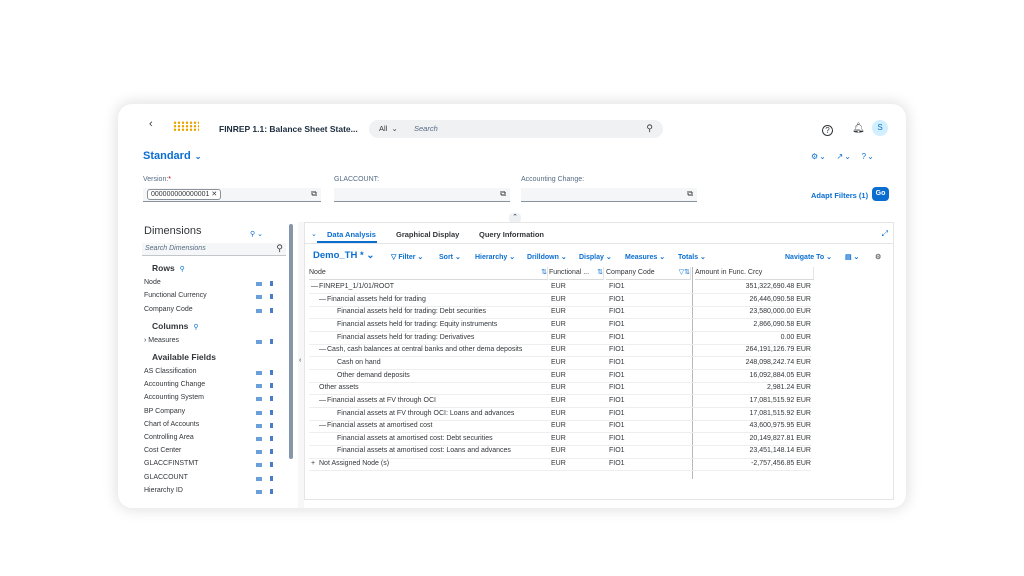 Image resolution: width=1024 pixels, height=576 pixels. What do you see at coordinates (649, 128) in the screenshot?
I see `search-icon: ⚲` at bounding box center [649, 128].